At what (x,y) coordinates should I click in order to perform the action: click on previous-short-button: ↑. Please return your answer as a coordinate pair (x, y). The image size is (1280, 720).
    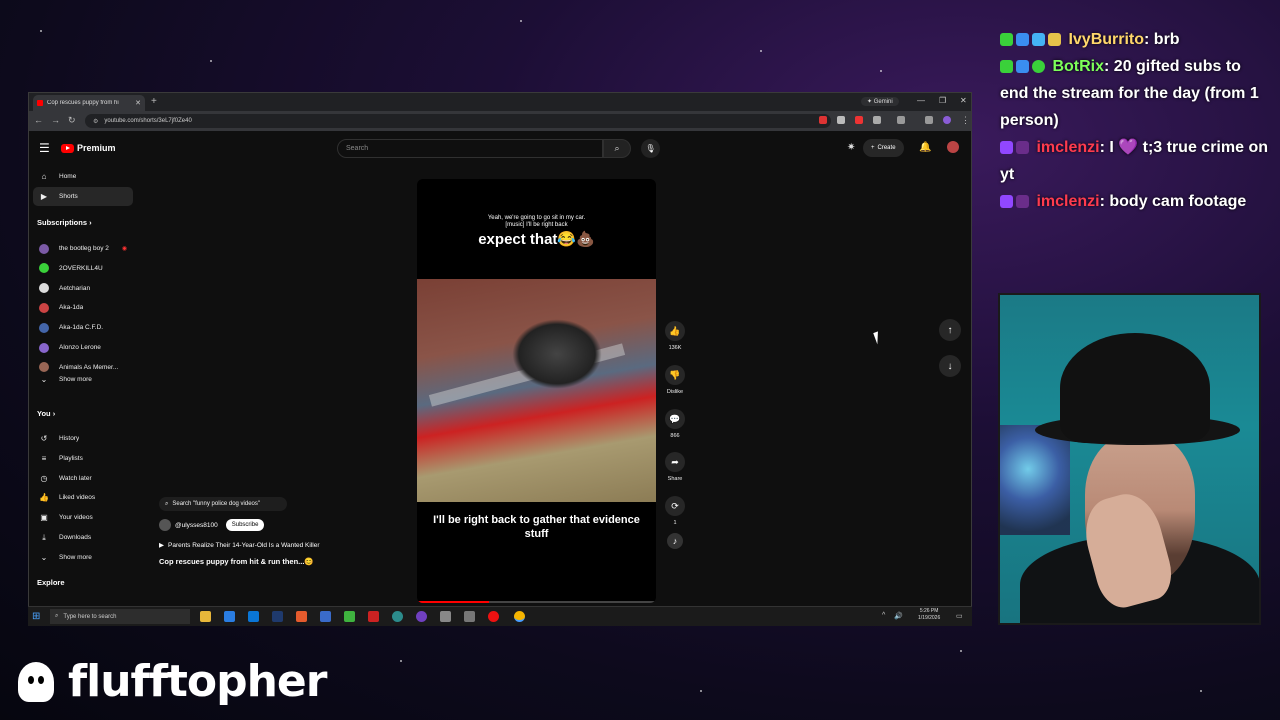
    Looking at the image, I should click on (950, 330).